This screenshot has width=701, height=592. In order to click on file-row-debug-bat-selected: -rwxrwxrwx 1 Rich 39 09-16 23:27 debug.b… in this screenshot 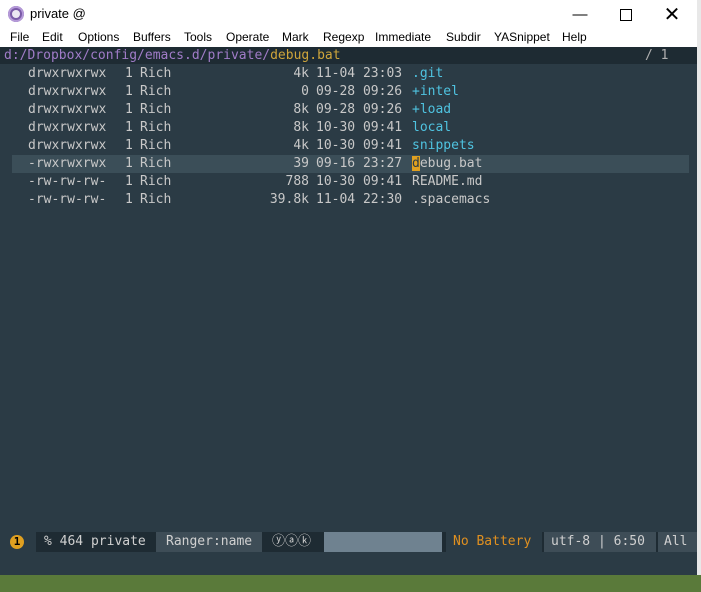, I will do `click(350, 164)`.